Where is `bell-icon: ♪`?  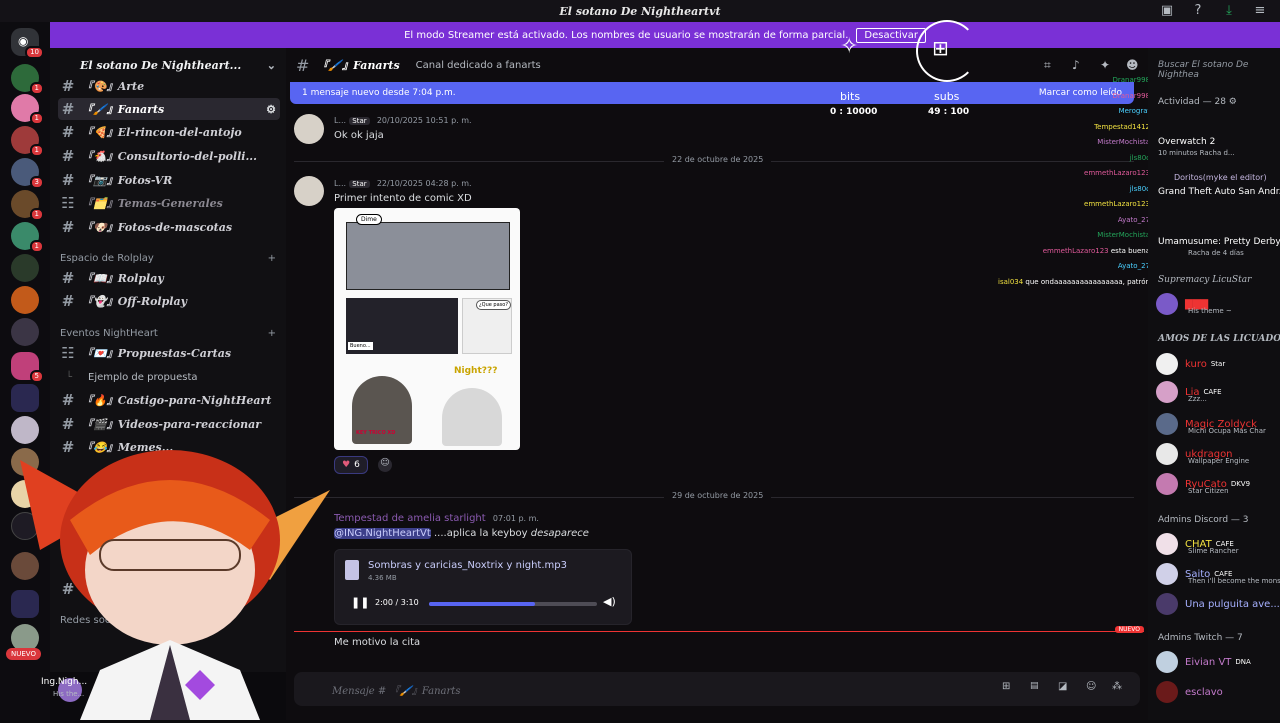
bell-icon: ♪ is located at coordinates (1076, 65).